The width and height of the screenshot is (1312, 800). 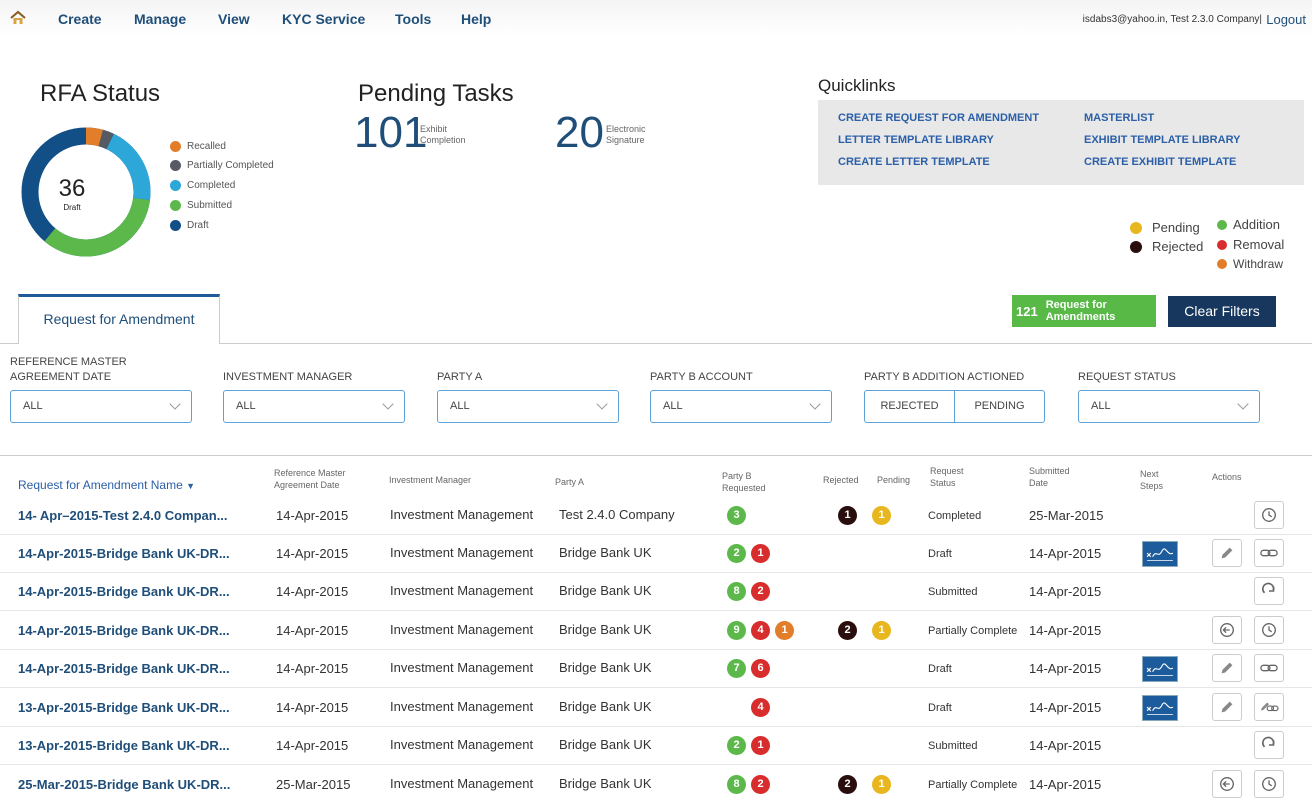 I want to click on nav-help: Help, so click(x=476, y=19).